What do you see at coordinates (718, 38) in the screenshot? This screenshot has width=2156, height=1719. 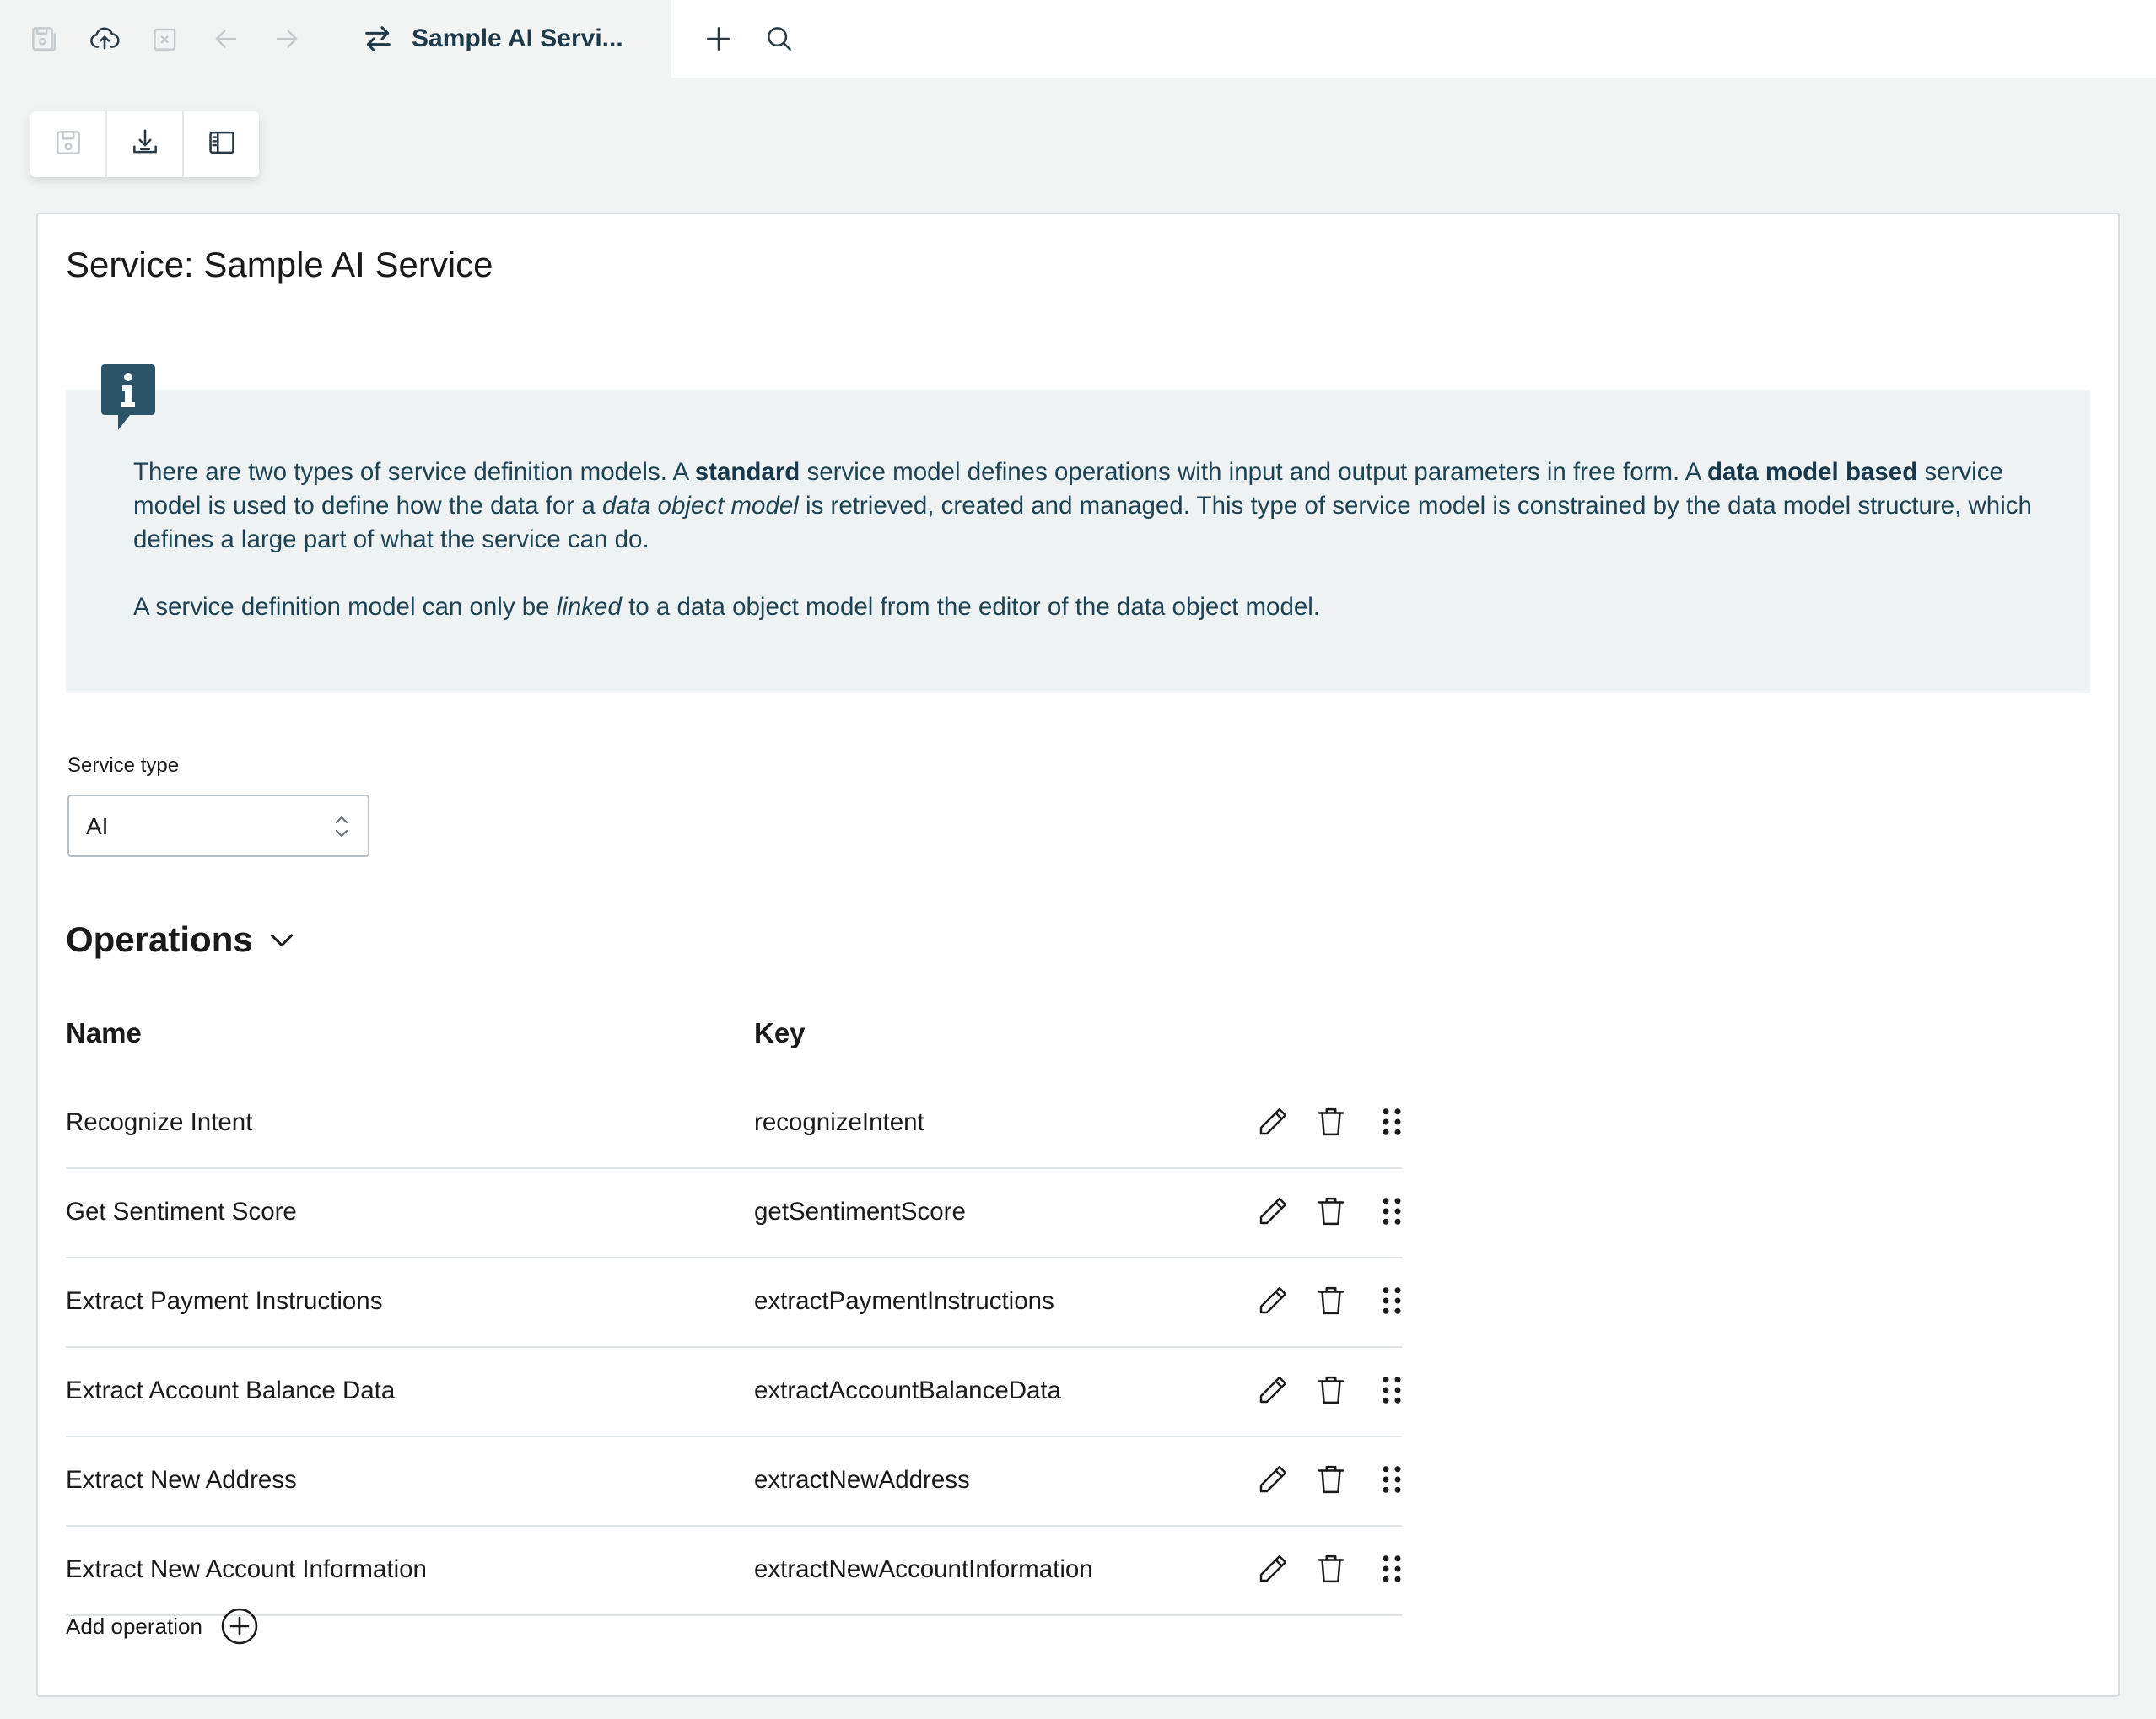 I see `plus-icon` at bounding box center [718, 38].